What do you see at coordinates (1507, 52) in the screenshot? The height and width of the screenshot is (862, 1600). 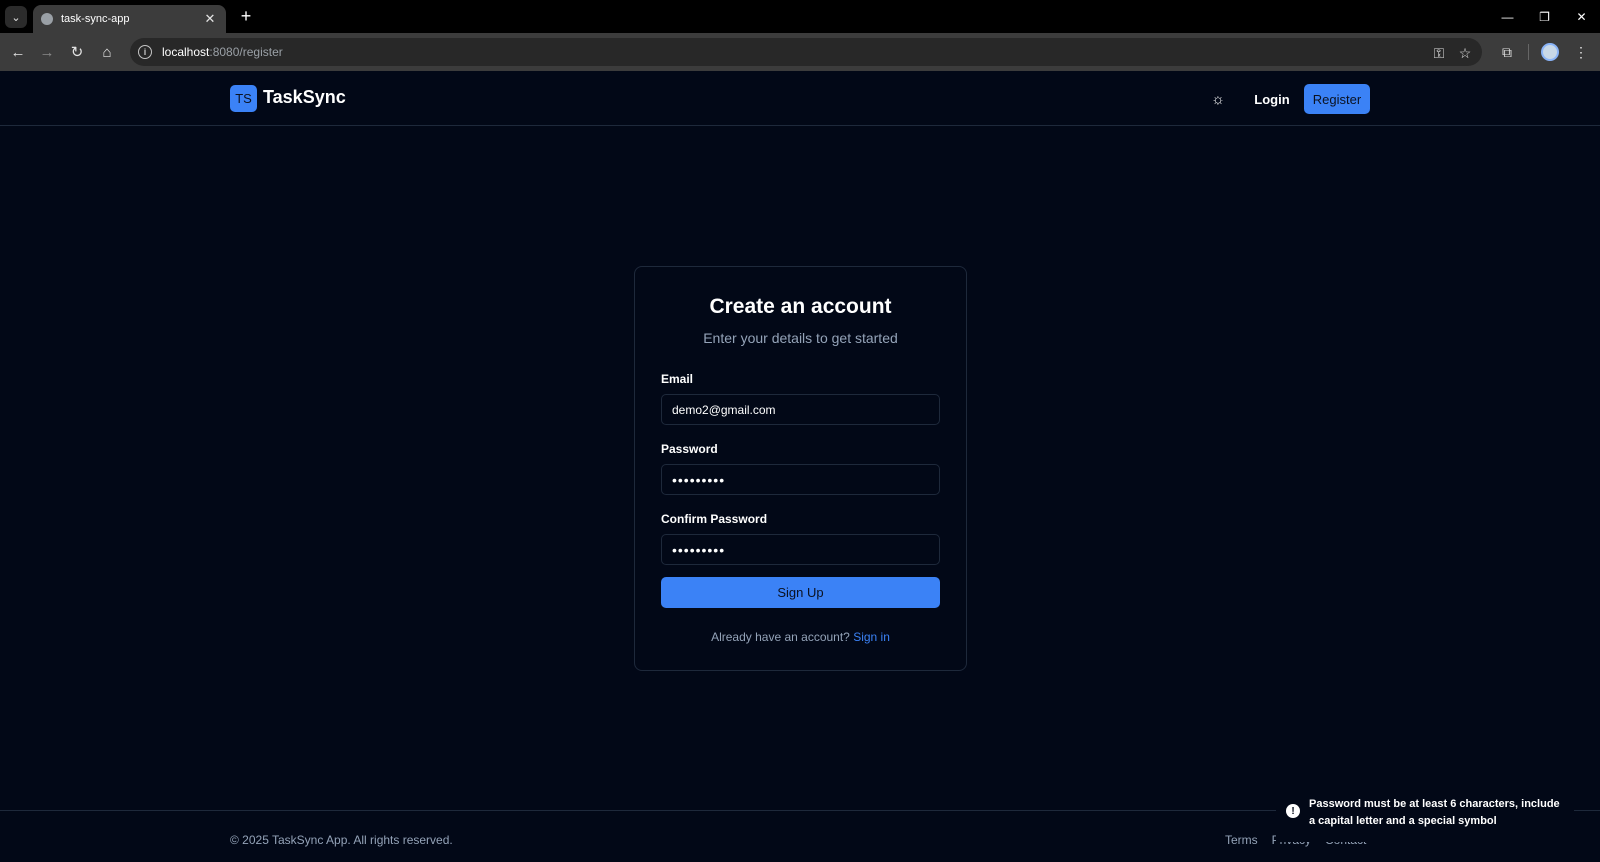 I see `extensions-icon: ⧉` at bounding box center [1507, 52].